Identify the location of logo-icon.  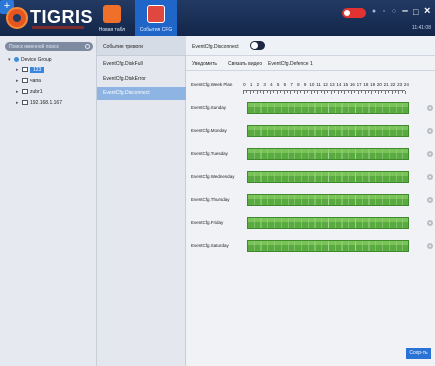
(17, 18).